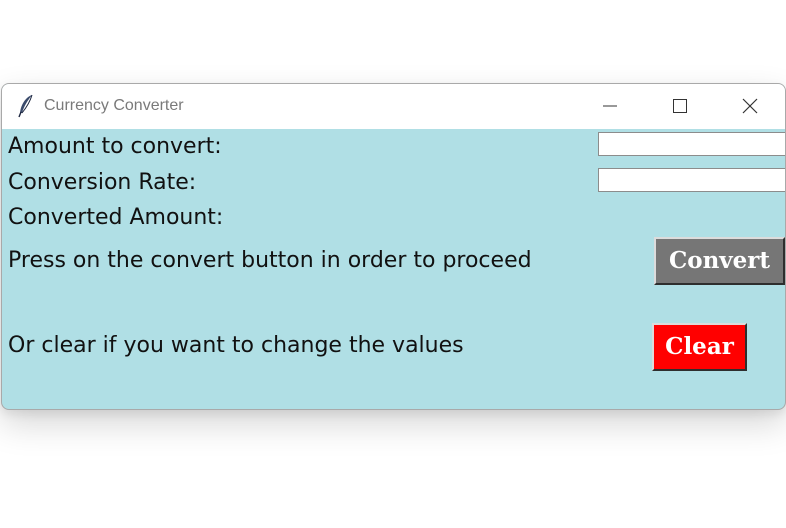 Image resolution: width=786 pixels, height=528 pixels. Describe the element at coordinates (115, 146) in the screenshot. I see `amount-label: Amount to convert:` at that location.